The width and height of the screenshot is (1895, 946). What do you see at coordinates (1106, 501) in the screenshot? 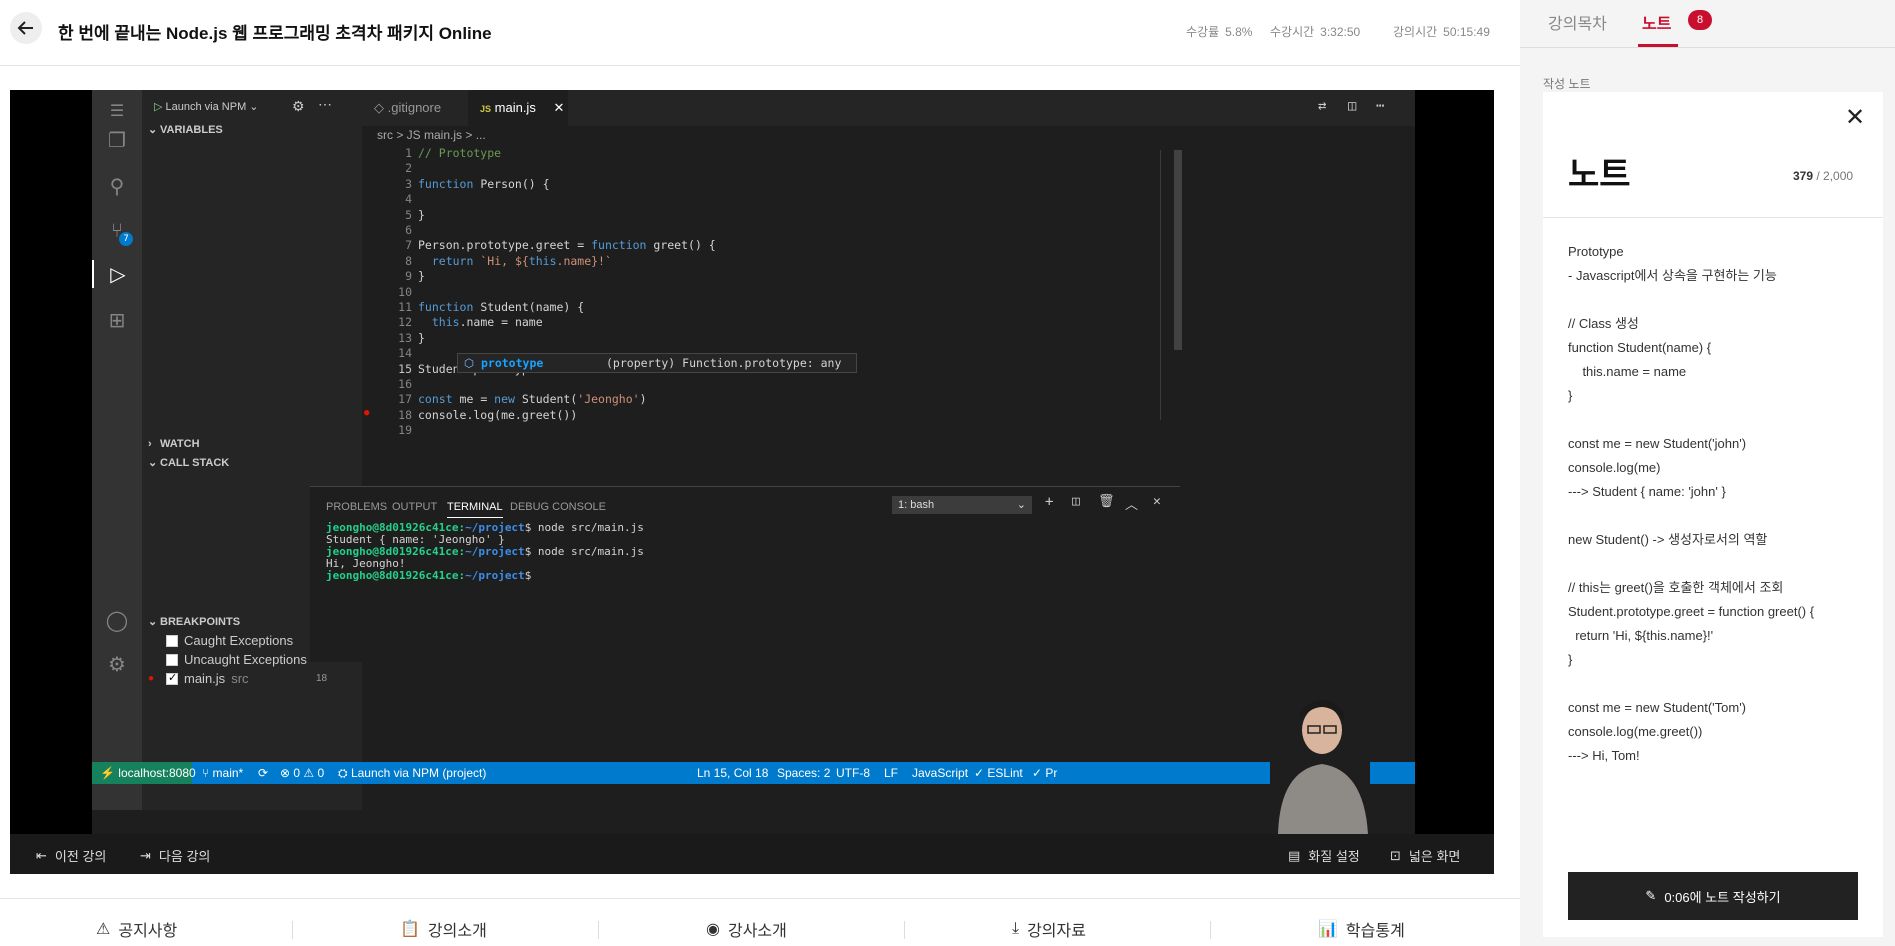
I see `trash-icon: 🗑` at bounding box center [1106, 501].